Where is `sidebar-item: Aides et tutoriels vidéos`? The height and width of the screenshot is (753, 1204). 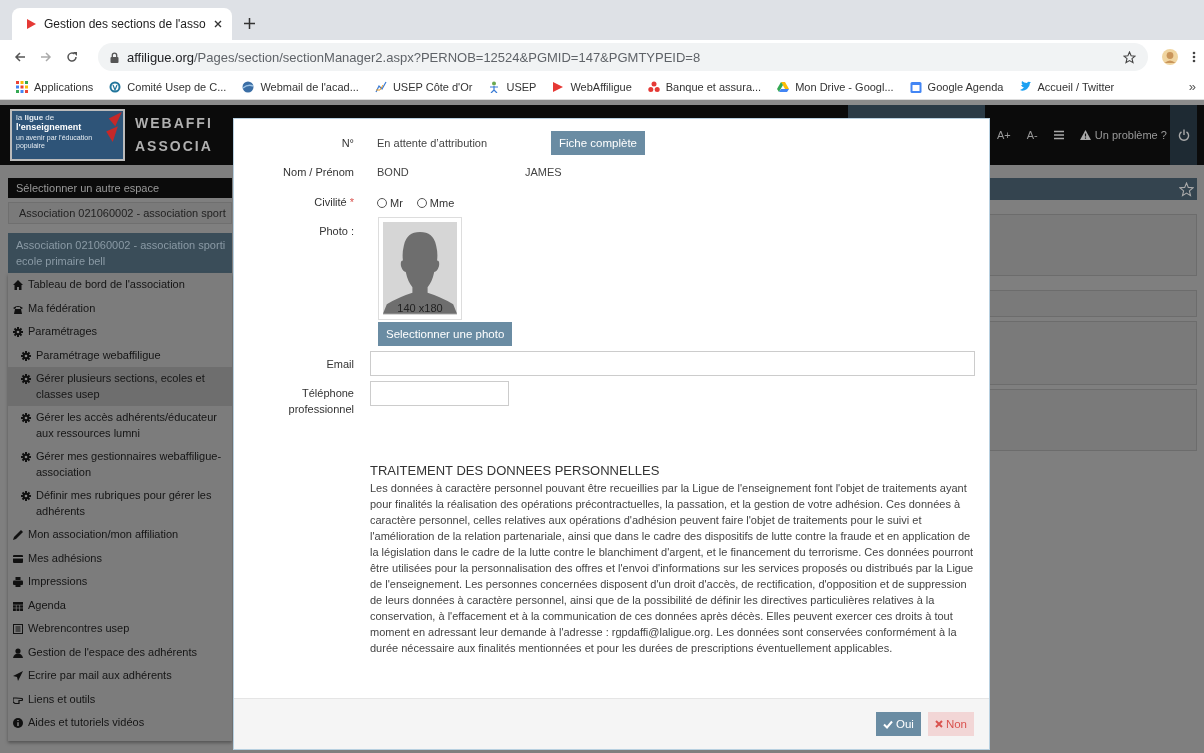
sidebar-item: Aides et tutoriels vidéos is located at coordinates (120, 723).